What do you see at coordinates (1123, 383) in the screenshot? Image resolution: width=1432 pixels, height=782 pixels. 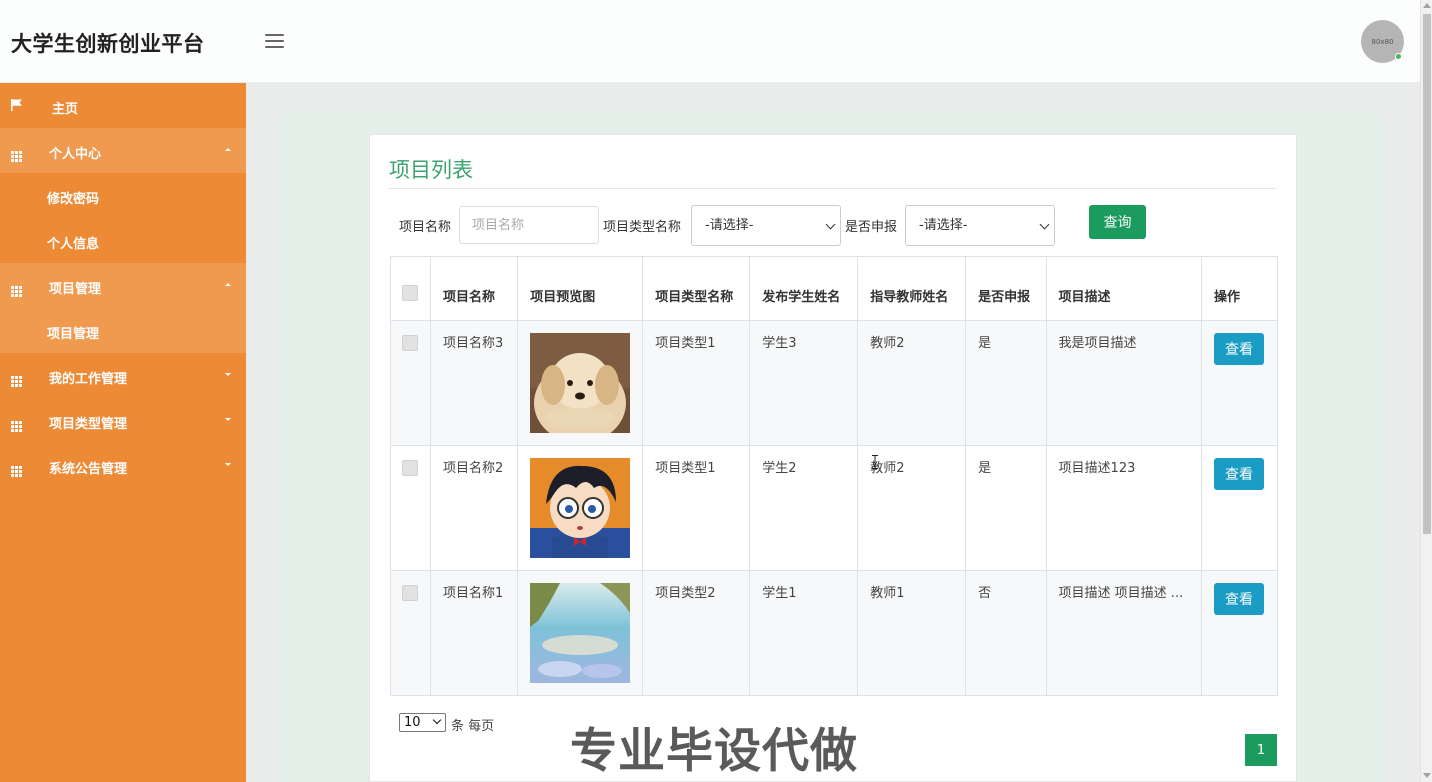 I see `cell-description: 我是项目描述` at bounding box center [1123, 383].